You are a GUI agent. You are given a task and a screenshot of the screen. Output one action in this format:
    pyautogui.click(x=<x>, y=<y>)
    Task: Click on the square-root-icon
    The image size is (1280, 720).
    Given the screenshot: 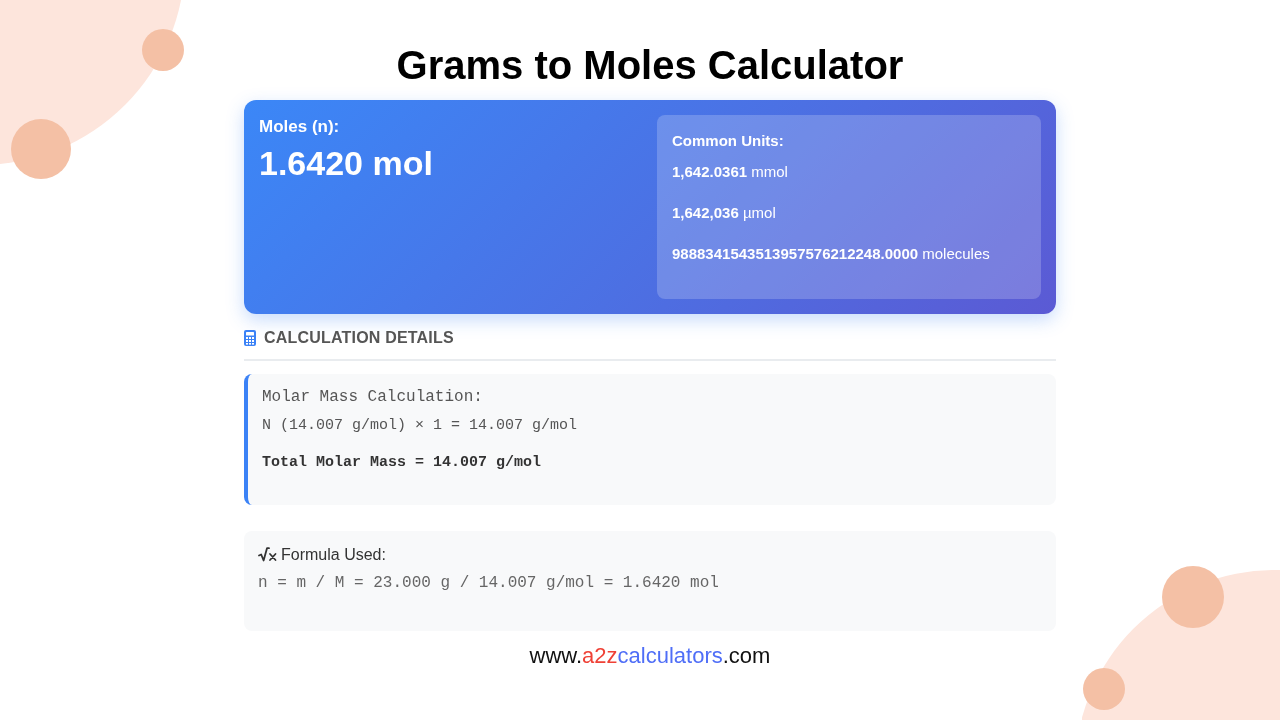 What is the action you would take?
    pyautogui.click(x=267, y=555)
    